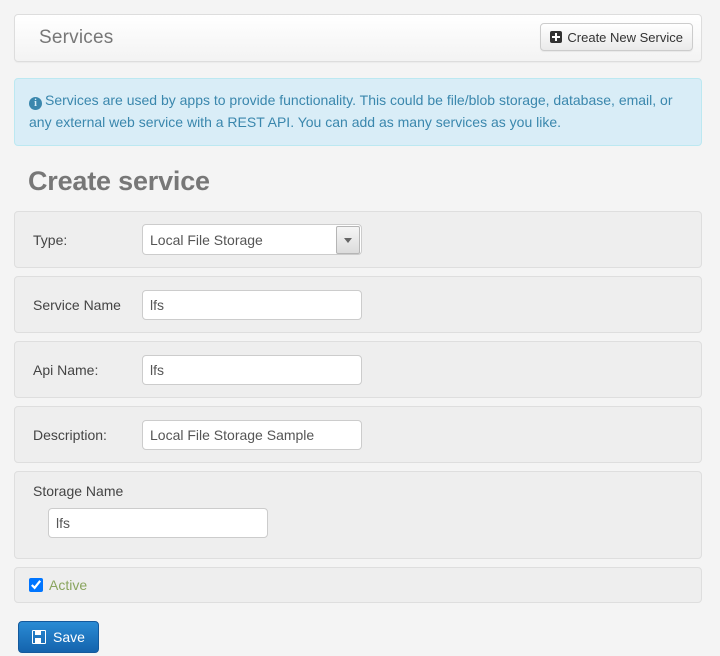  I want to click on save-button: Save, so click(58, 637).